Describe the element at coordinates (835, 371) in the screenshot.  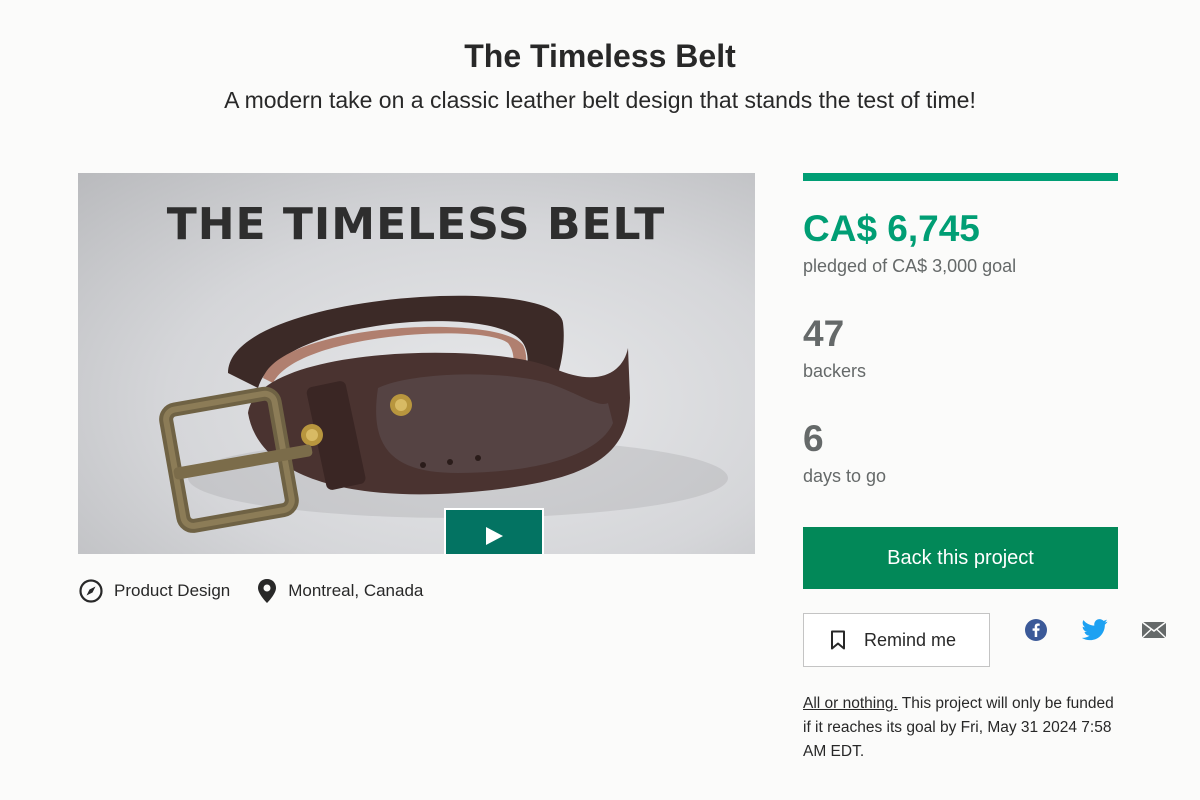
I see `backers-label: backers` at that location.